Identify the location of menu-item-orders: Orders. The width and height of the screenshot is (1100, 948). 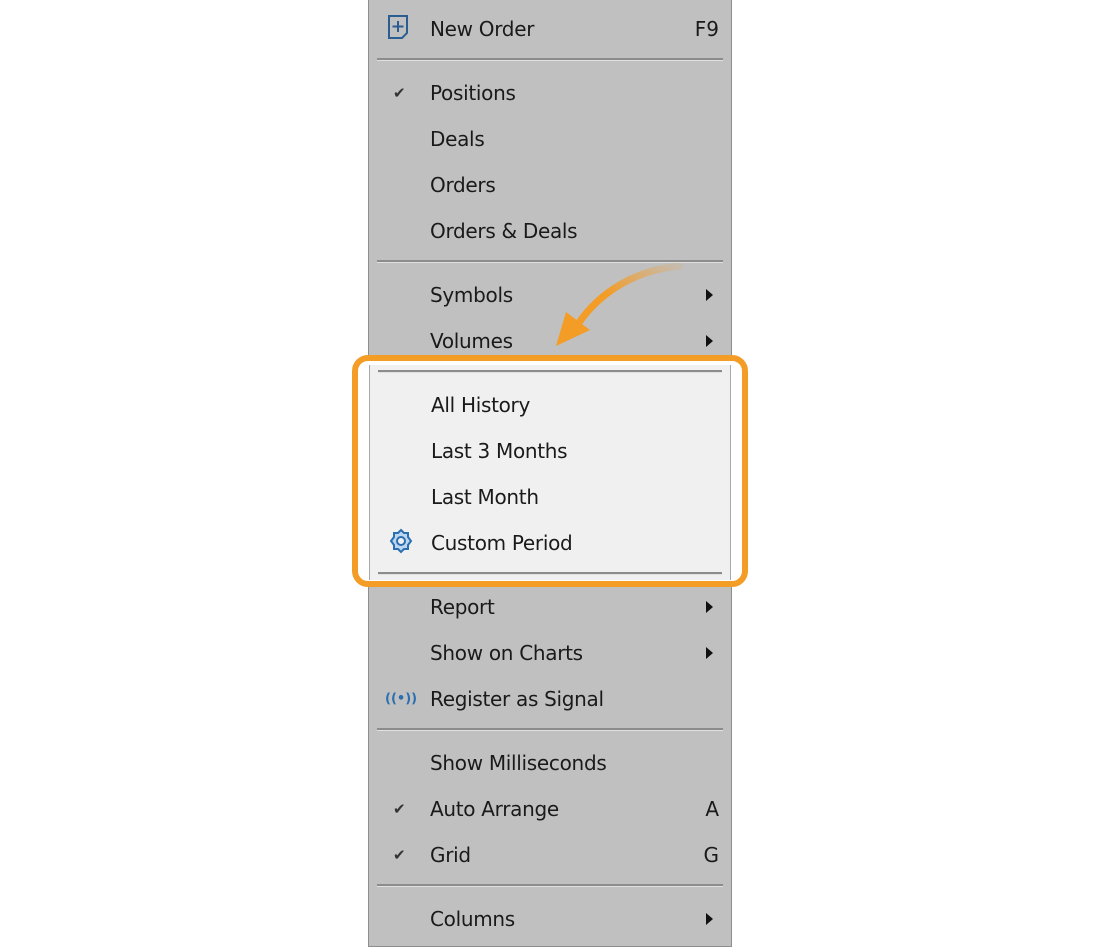
(550, 185).